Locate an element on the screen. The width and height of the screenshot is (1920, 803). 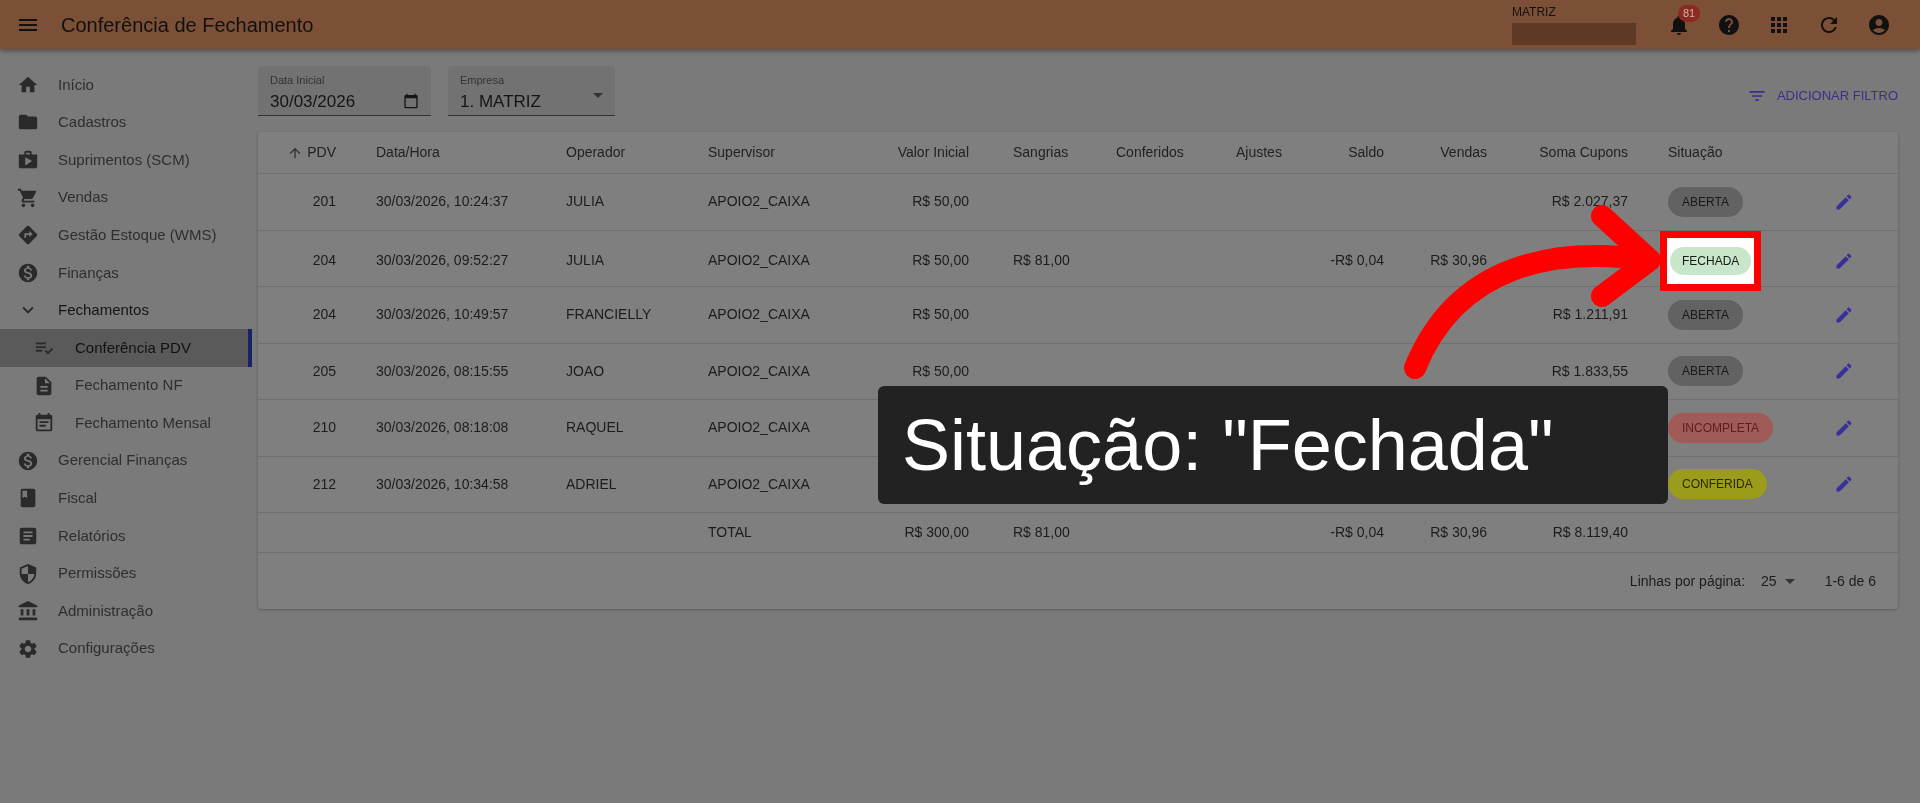
table-cell-text: R$ 8.119,40 is located at coordinates (1590, 532).